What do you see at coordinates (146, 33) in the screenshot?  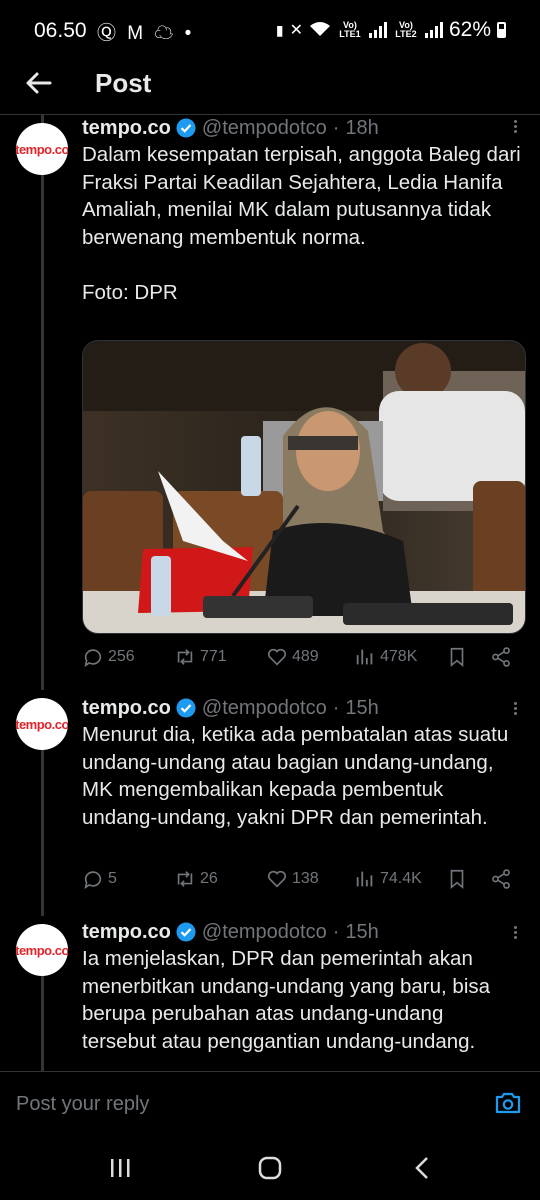 I see `notification-icons: Ⓠ M ☁ •` at bounding box center [146, 33].